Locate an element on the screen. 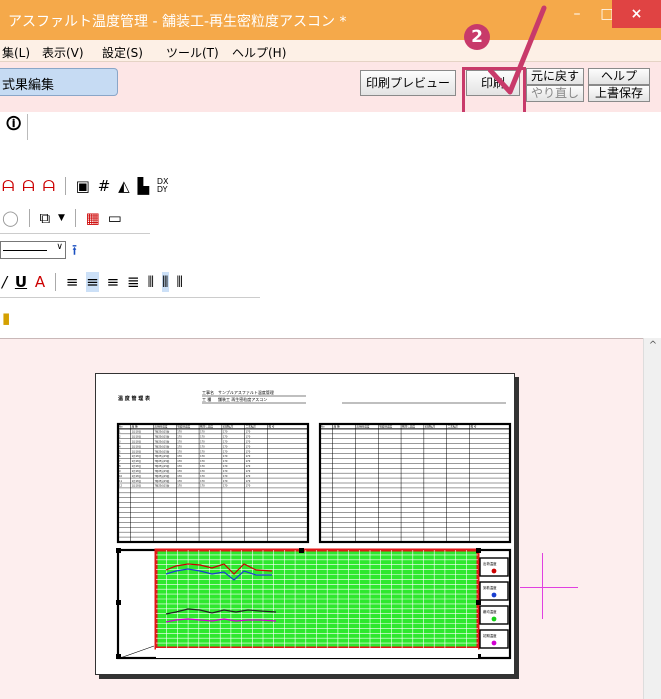  print-preview-button: 印刷プレビュー is located at coordinates (408, 83).